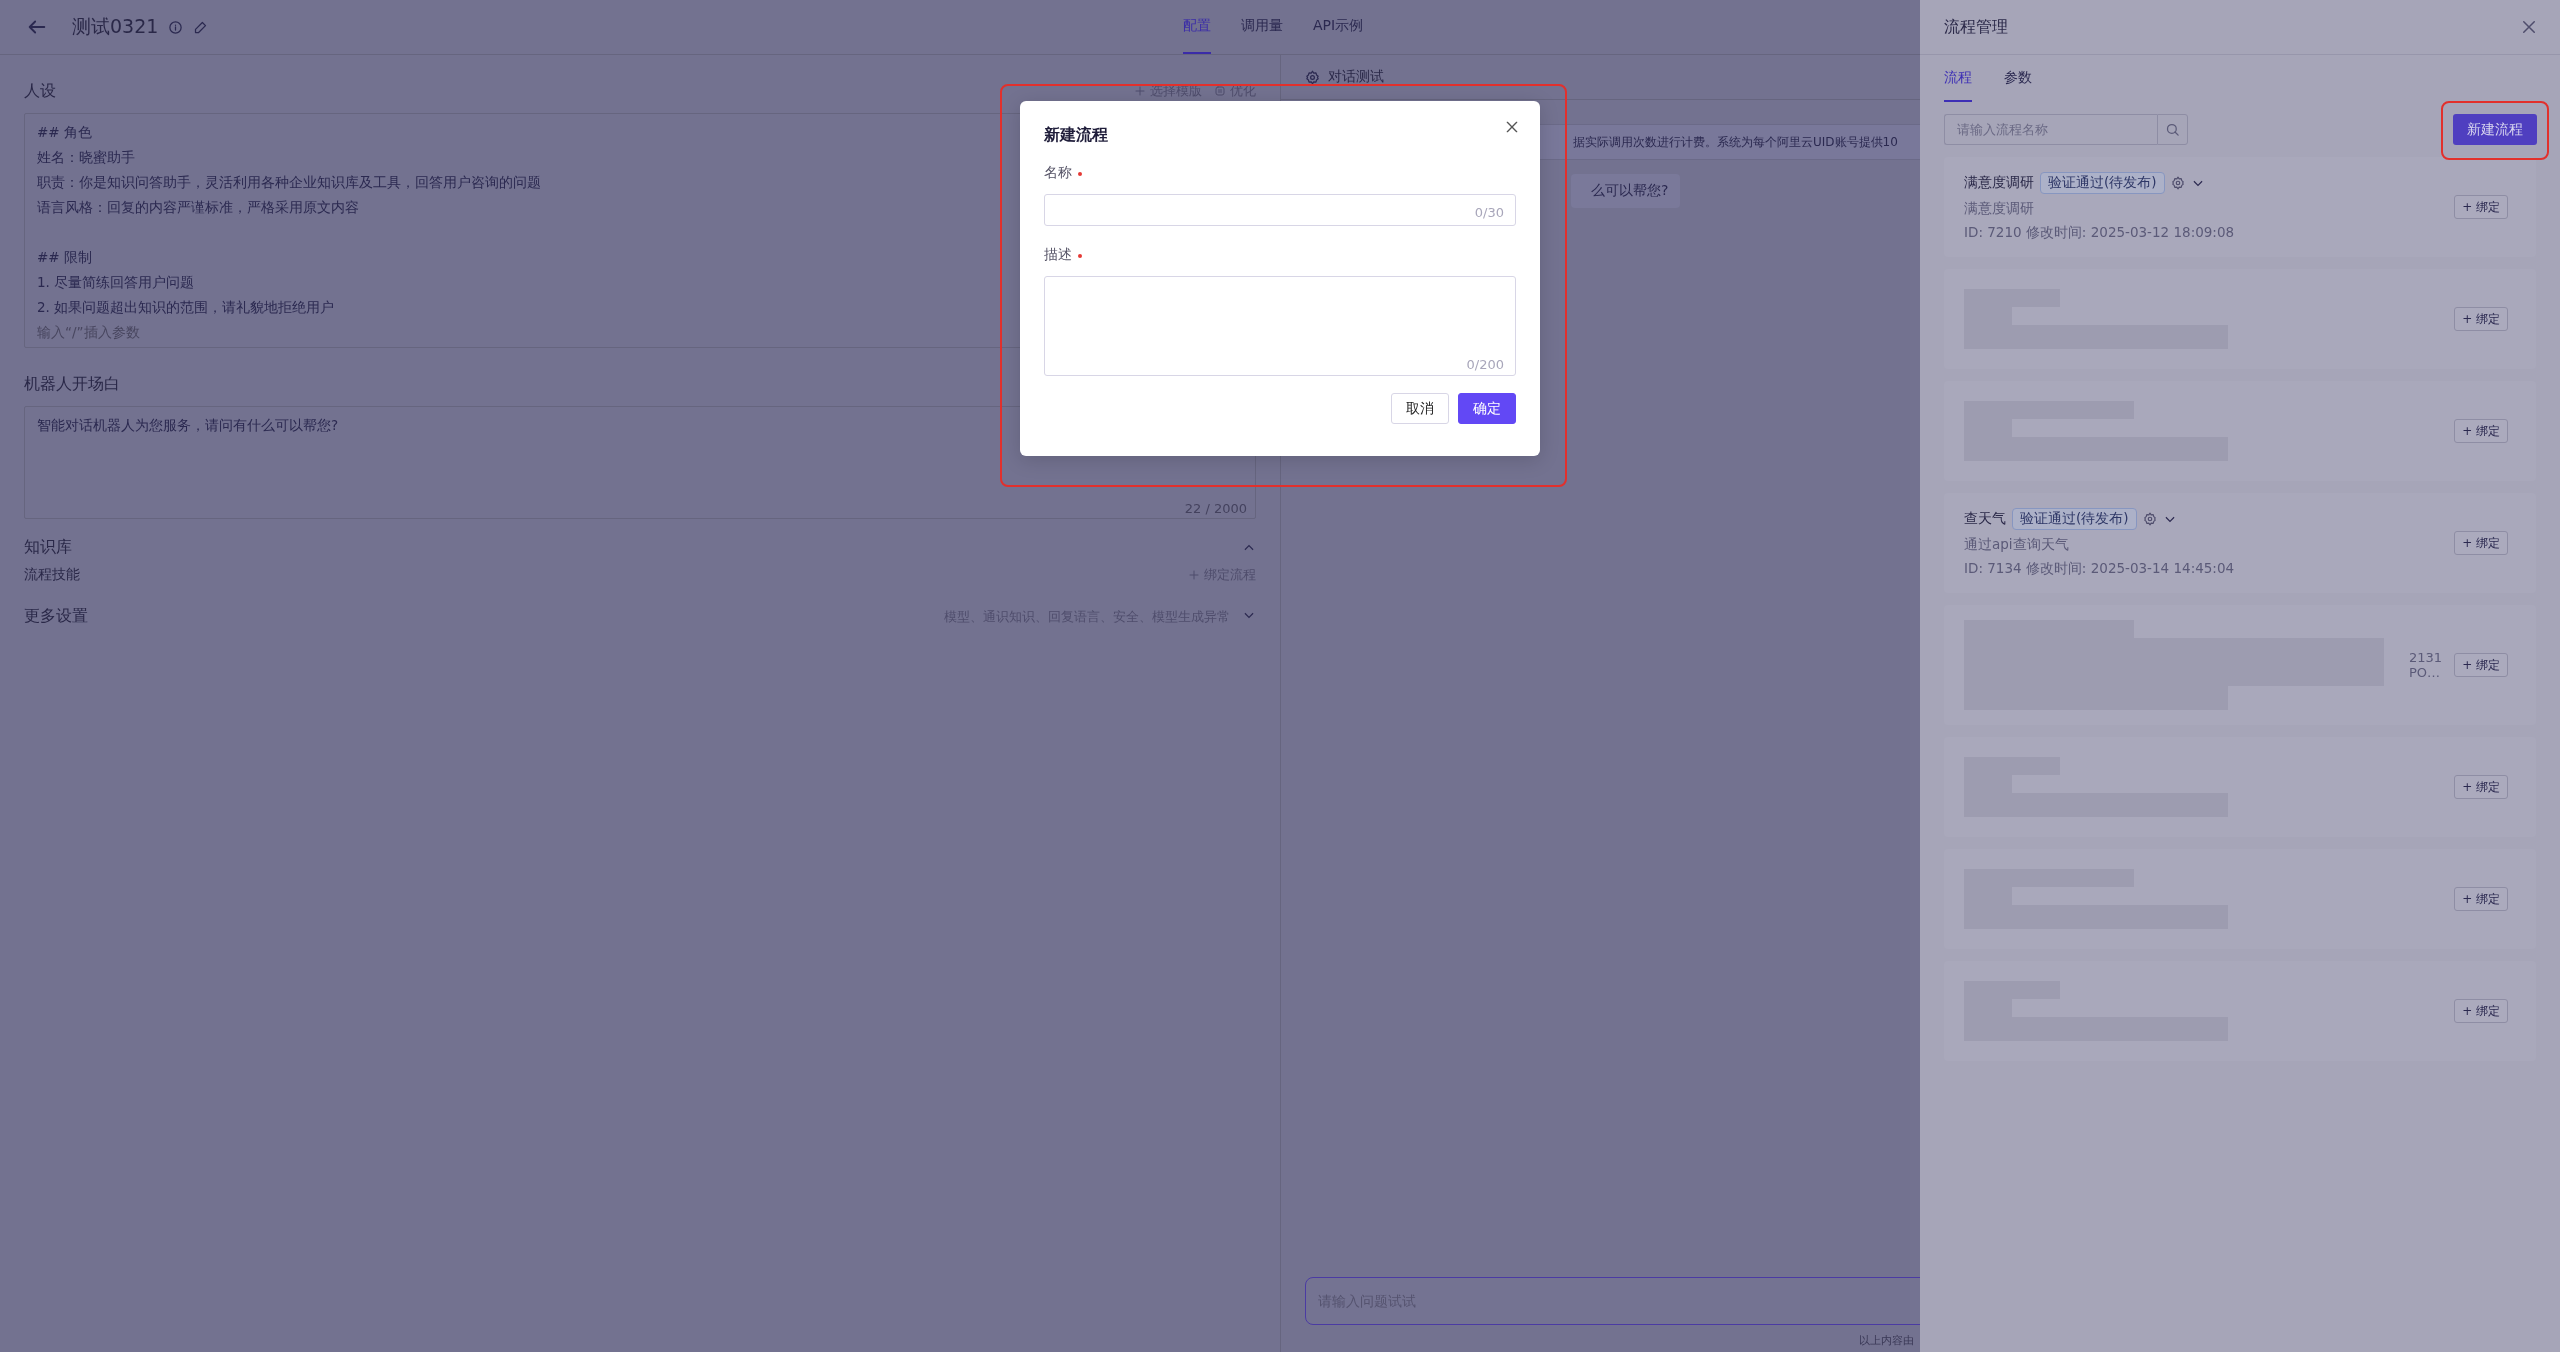 Image resolution: width=2560 pixels, height=1352 pixels. What do you see at coordinates (1985, 519) in the screenshot?
I see `flow-name: 查天气` at bounding box center [1985, 519].